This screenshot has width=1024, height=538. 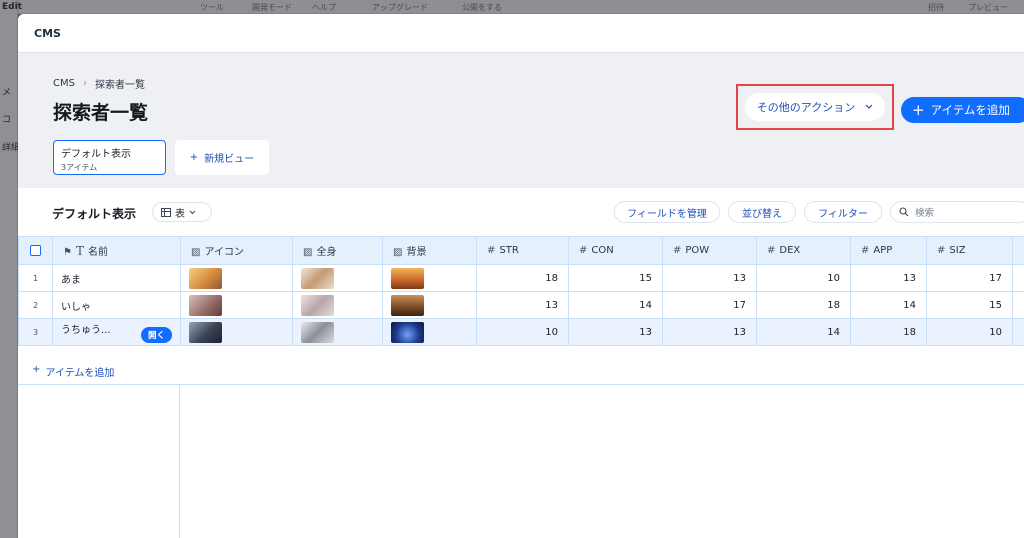 What do you see at coordinates (803, 250) in the screenshot?
I see `column-header-dex: # DEX` at bounding box center [803, 250].